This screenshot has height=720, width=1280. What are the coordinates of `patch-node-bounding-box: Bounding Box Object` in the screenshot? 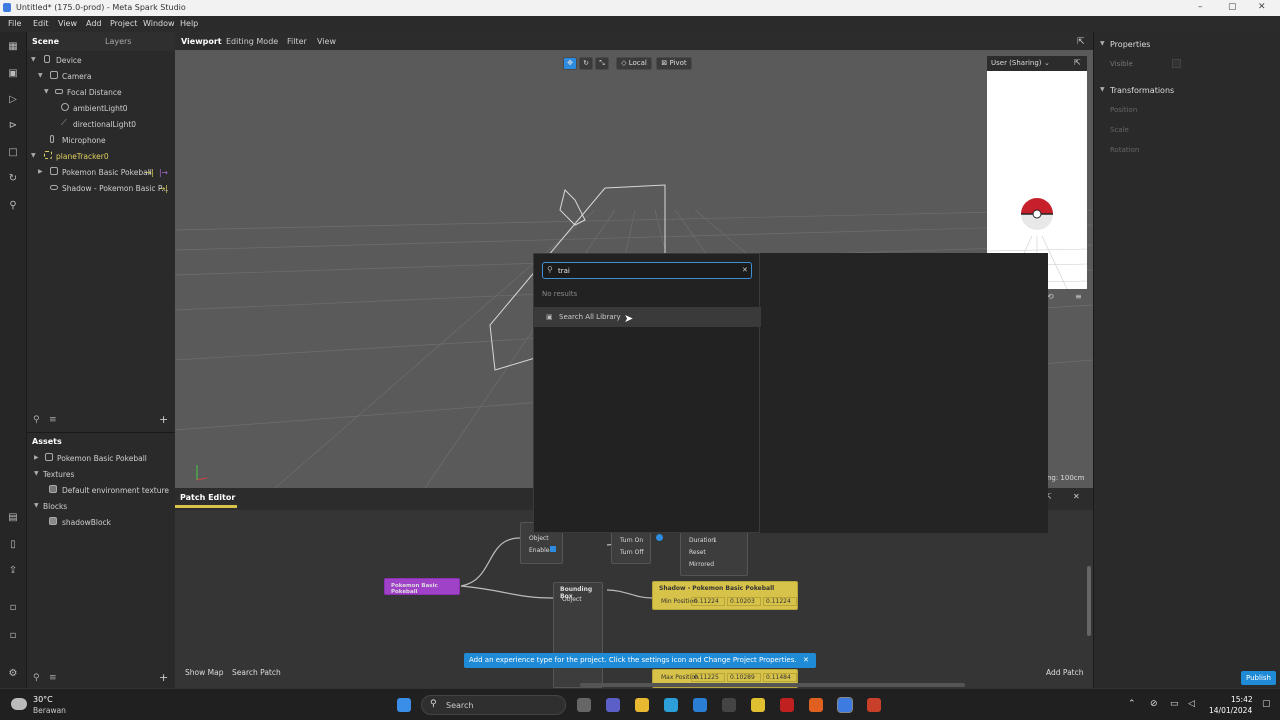 It's located at (578, 635).